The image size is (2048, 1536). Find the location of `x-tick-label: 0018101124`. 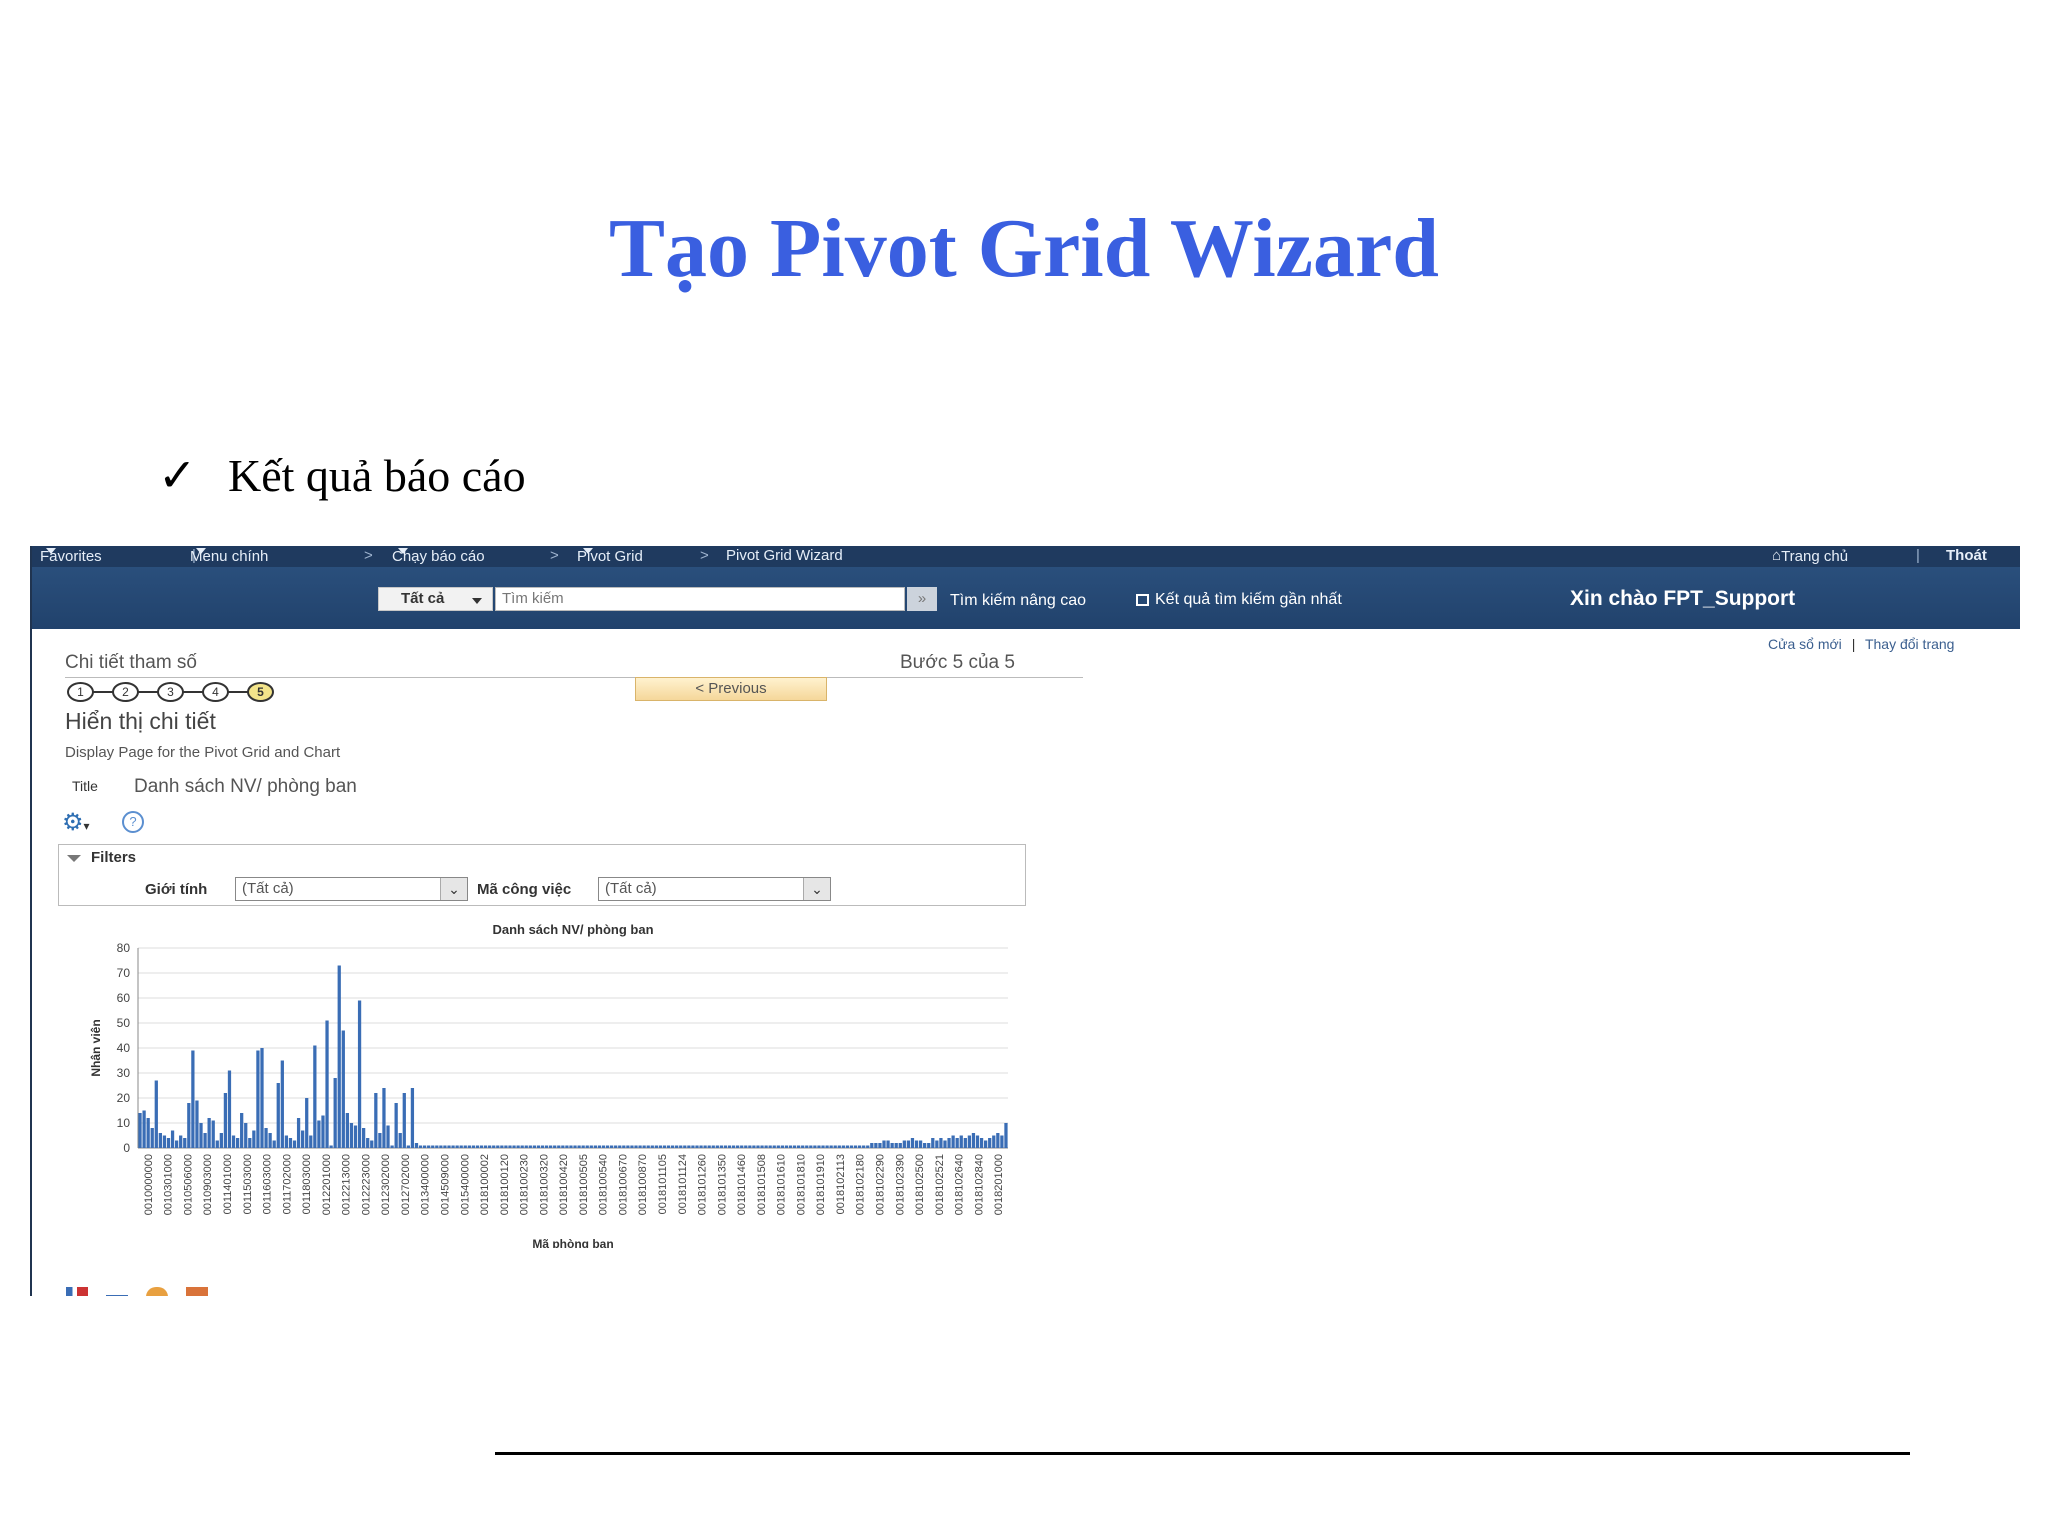

x-tick-label: 0018101124 is located at coordinates (683, 1184).